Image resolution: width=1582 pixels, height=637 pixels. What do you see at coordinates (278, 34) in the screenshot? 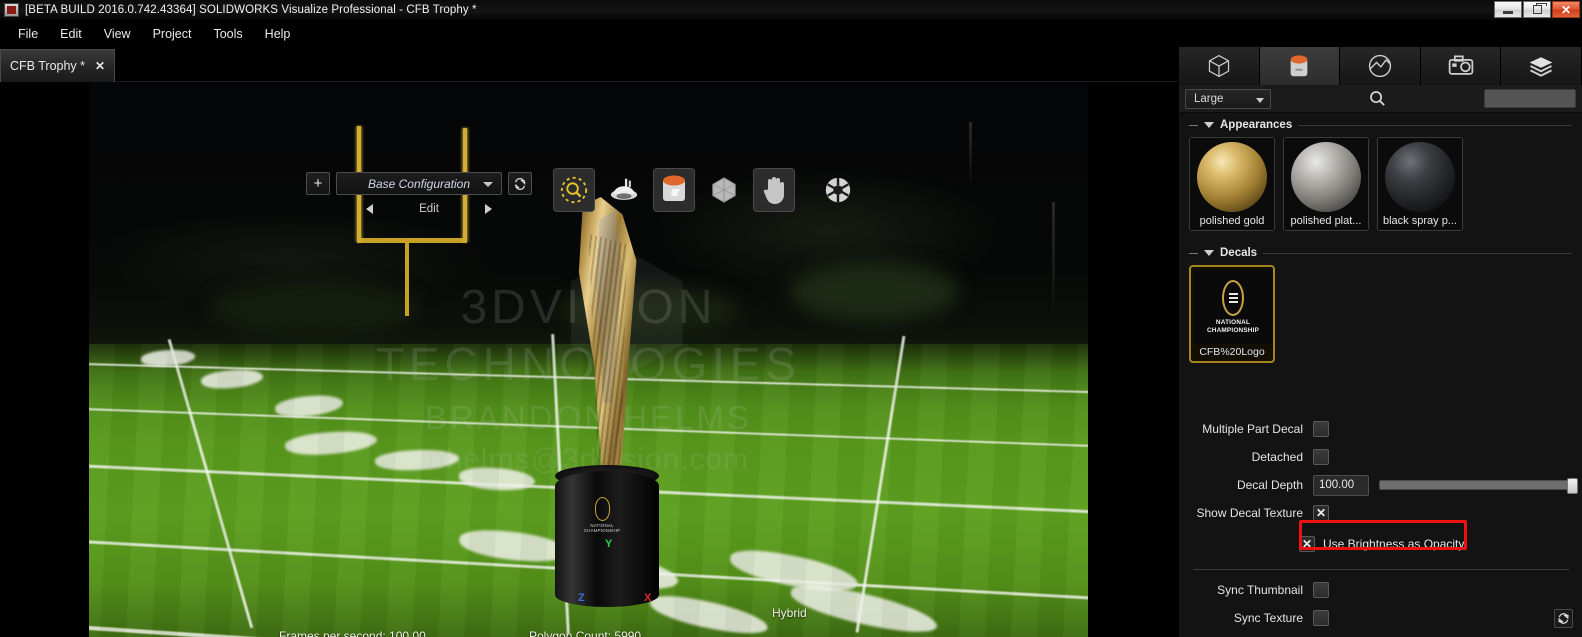
I see `menu-item-help: Help` at bounding box center [278, 34].